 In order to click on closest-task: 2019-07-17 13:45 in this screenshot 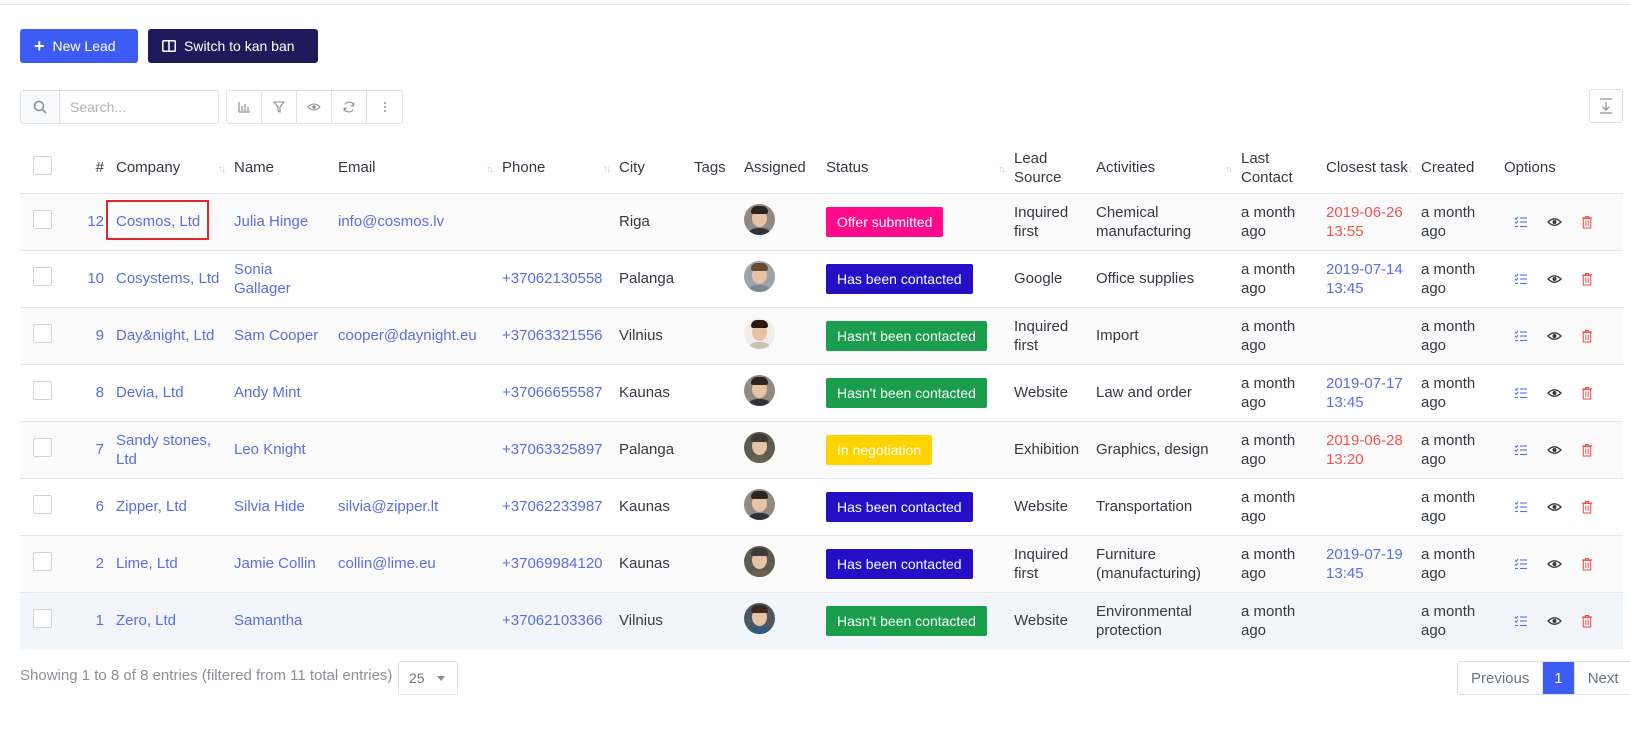, I will do `click(1364, 393)`.